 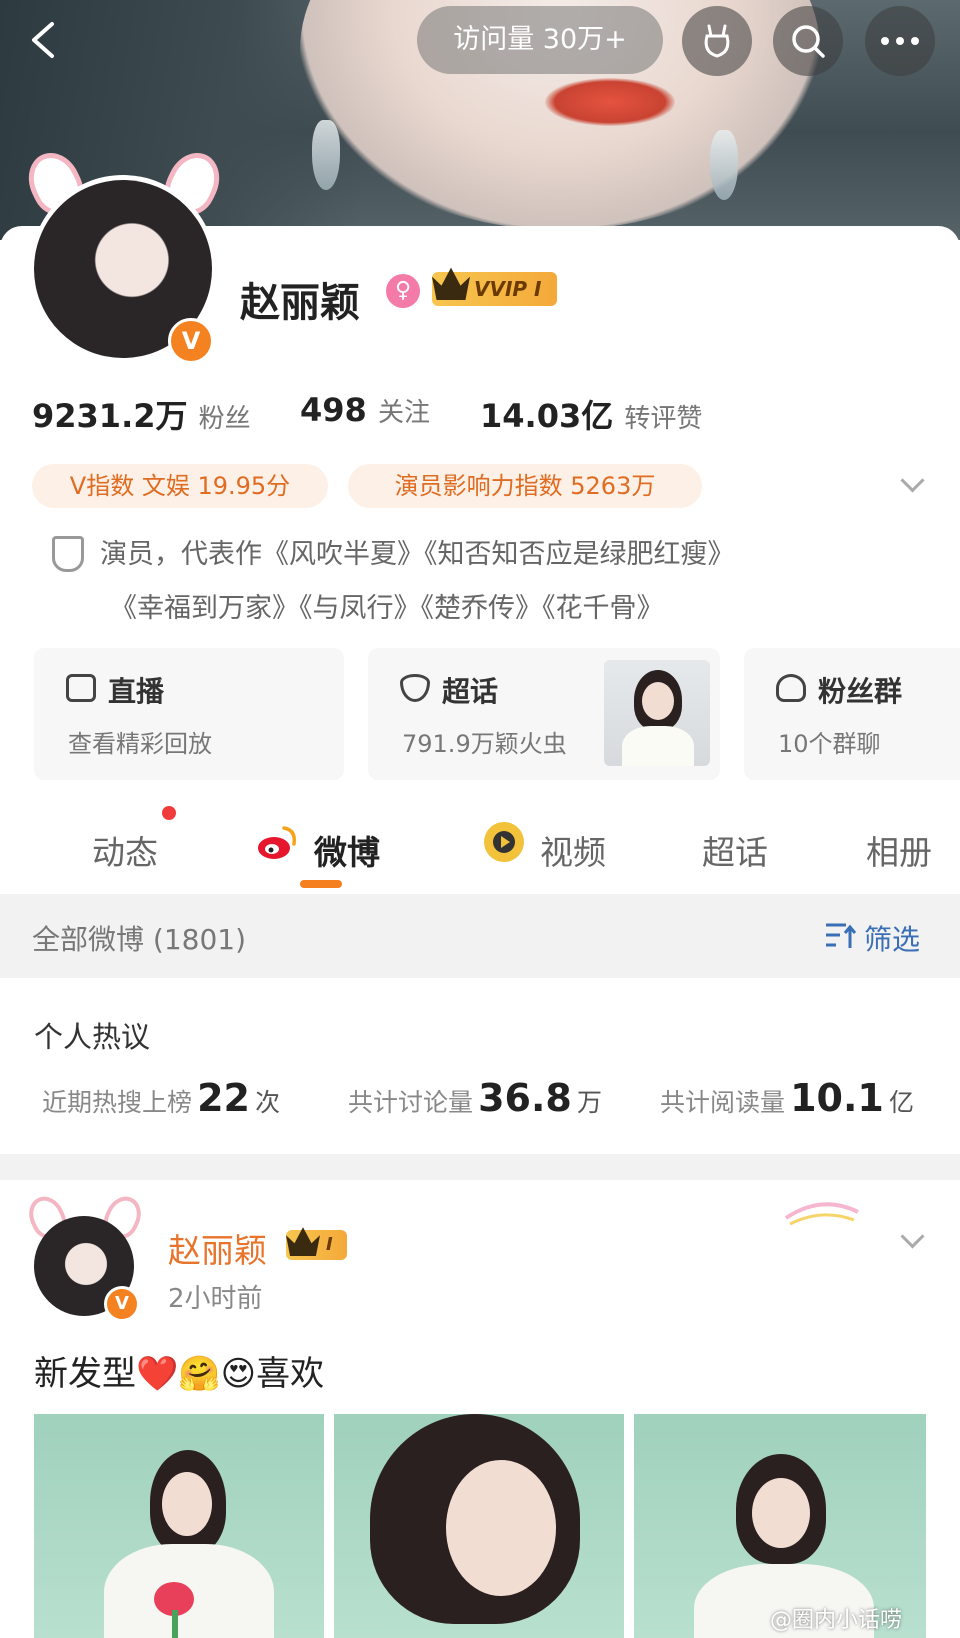 I want to click on post-text-tail: 喜欢, so click(x=290, y=1374).